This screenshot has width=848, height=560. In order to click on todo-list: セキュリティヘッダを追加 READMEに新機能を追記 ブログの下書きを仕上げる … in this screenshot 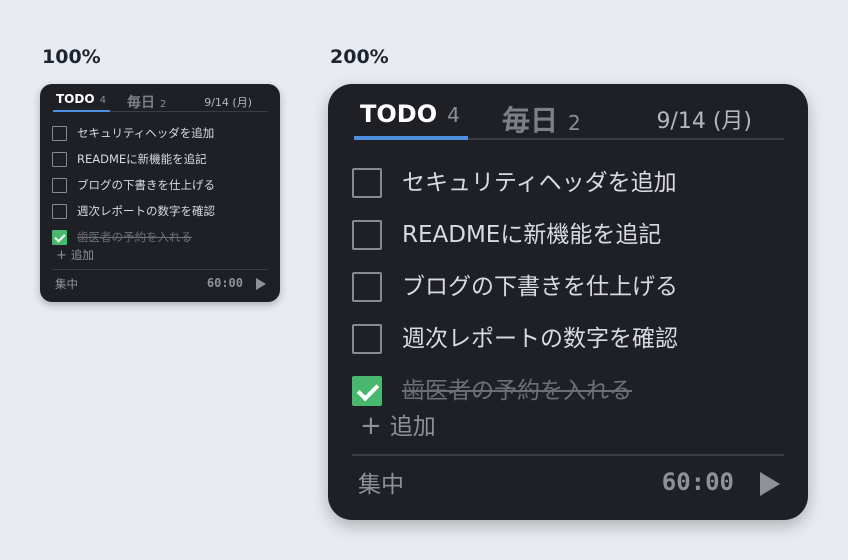, I will do `click(162, 185)`.